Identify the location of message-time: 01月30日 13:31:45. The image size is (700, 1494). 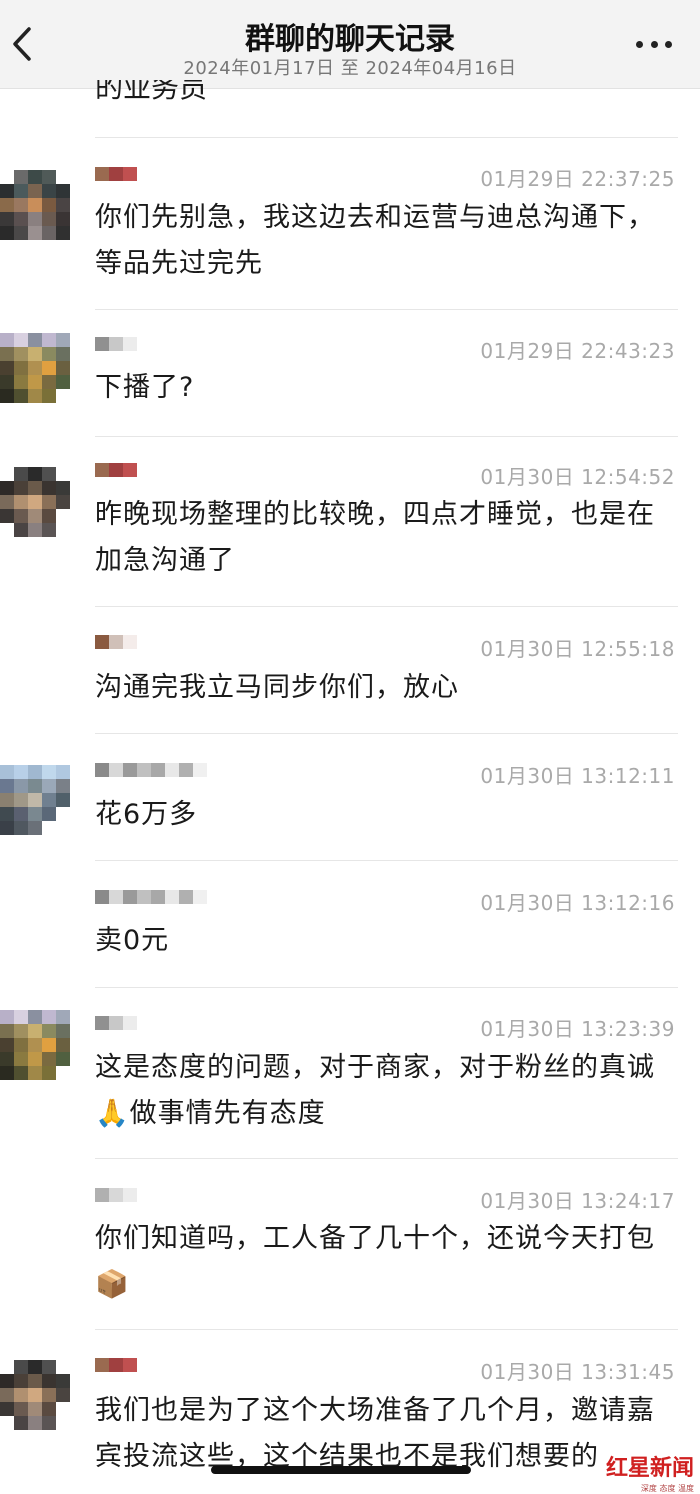
(577, 1372).